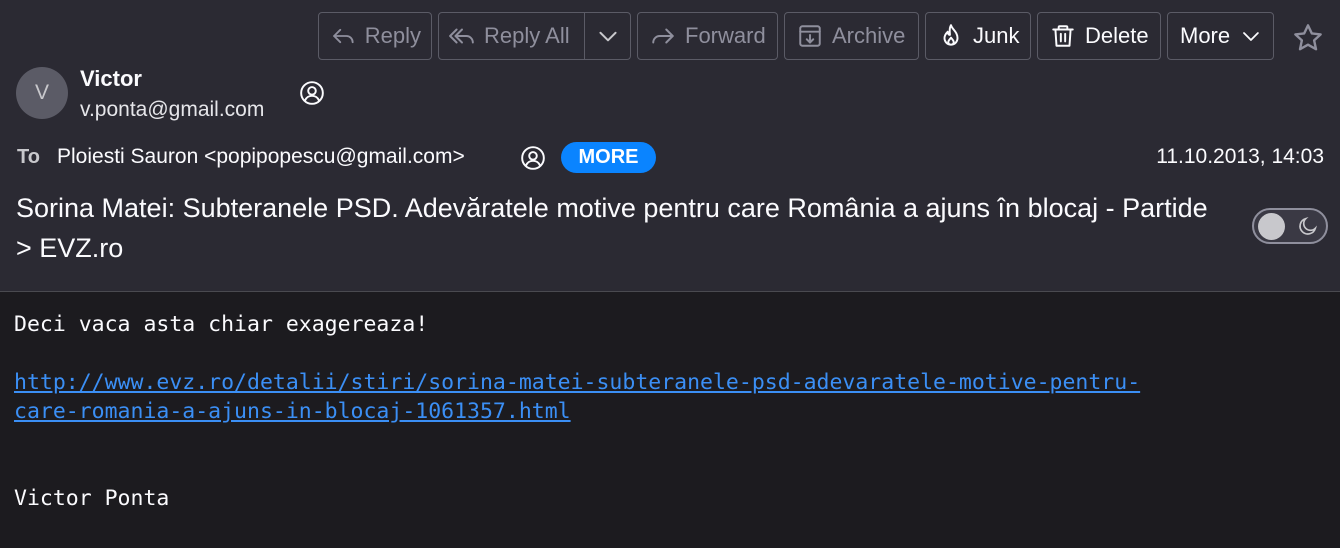 This screenshot has width=1340, height=548. Describe the element at coordinates (725, 35) in the screenshot. I see `forward-label: Forward` at that location.